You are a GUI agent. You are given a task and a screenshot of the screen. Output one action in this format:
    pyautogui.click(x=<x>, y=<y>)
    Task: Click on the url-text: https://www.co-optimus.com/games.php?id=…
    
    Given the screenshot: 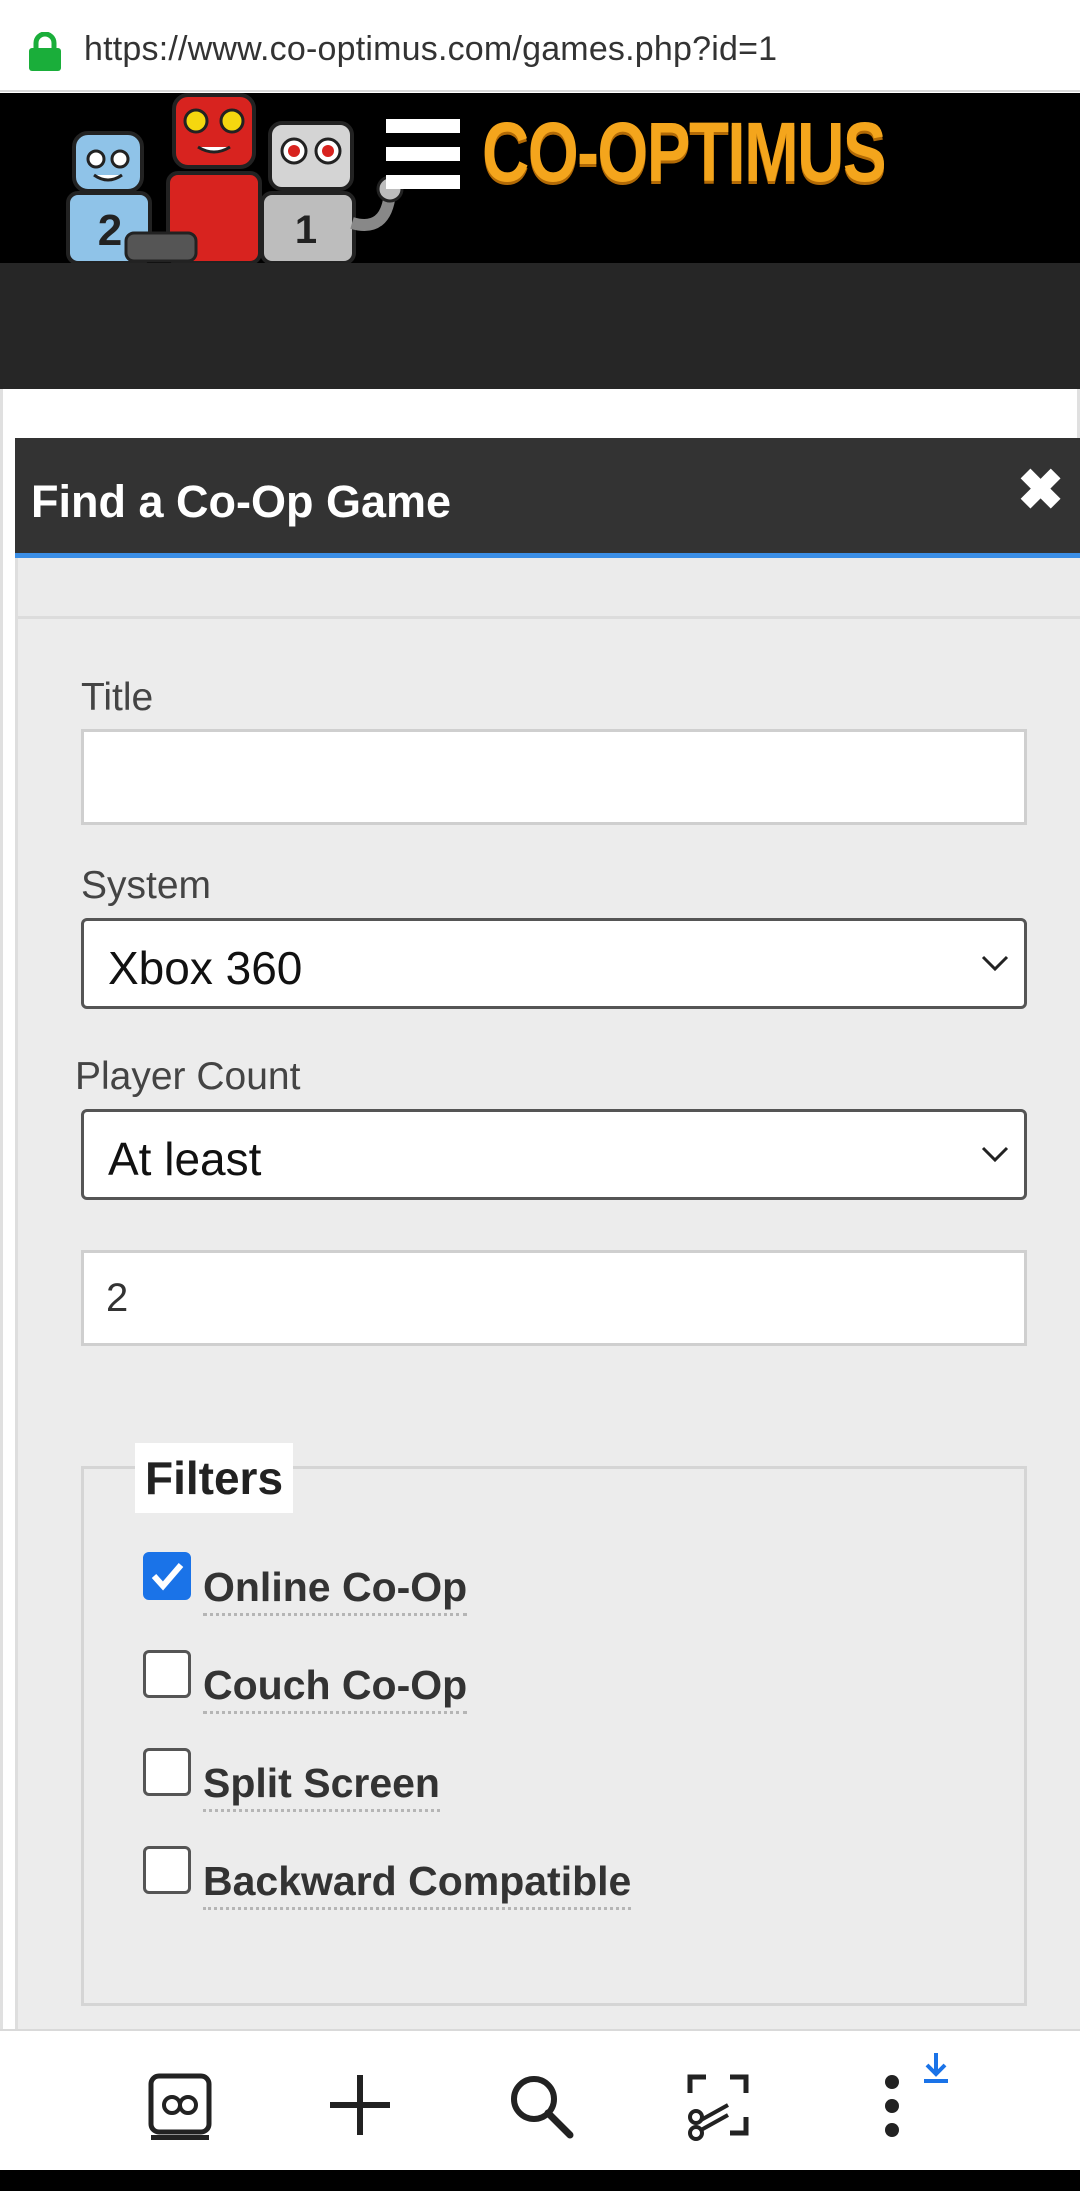 What is the action you would take?
    pyautogui.click(x=430, y=49)
    